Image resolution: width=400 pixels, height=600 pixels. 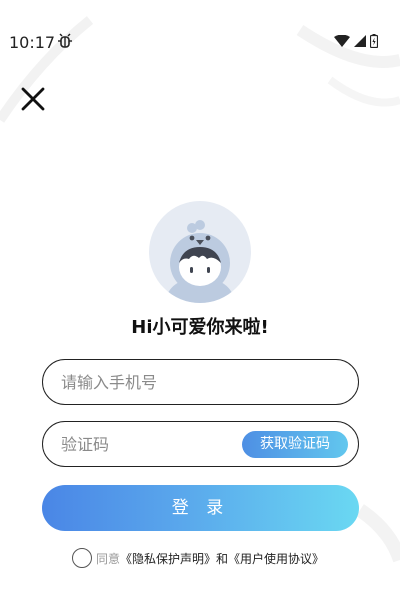 I want to click on terms-link: 《用户使用协议》, so click(x=276, y=558).